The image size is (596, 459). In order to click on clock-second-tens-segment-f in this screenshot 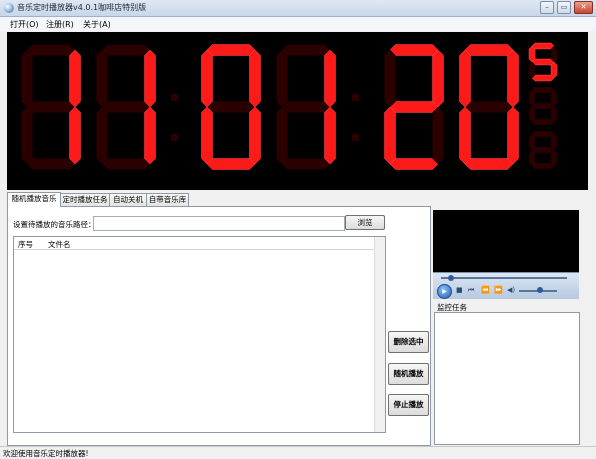, I will do `click(390, 78)`.